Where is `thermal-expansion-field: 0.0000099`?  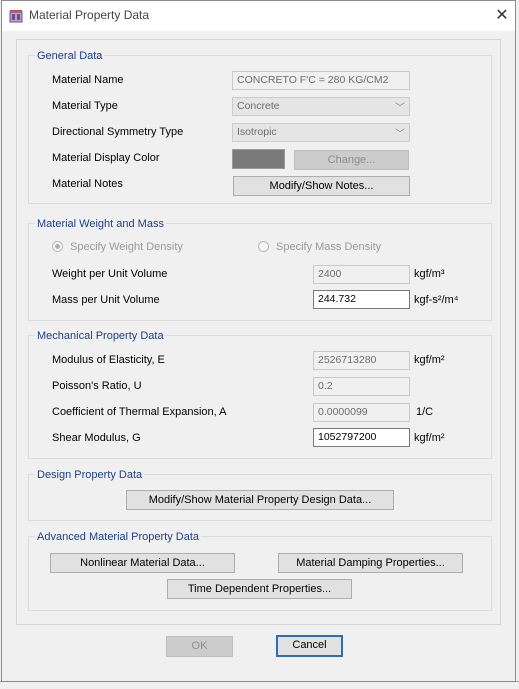
thermal-expansion-field: 0.0000099 is located at coordinates (361, 412).